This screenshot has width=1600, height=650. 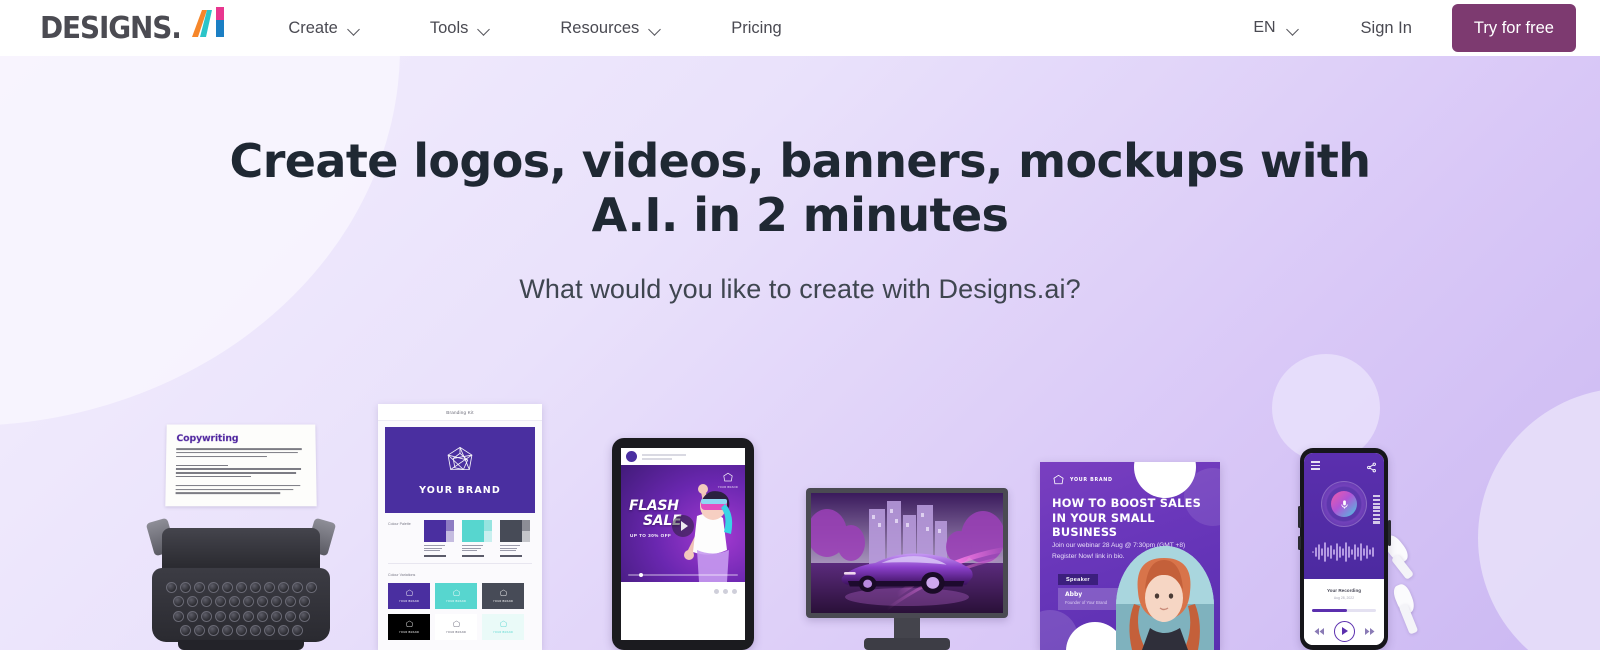 I want to click on monitor-stand, so click(x=907, y=644).